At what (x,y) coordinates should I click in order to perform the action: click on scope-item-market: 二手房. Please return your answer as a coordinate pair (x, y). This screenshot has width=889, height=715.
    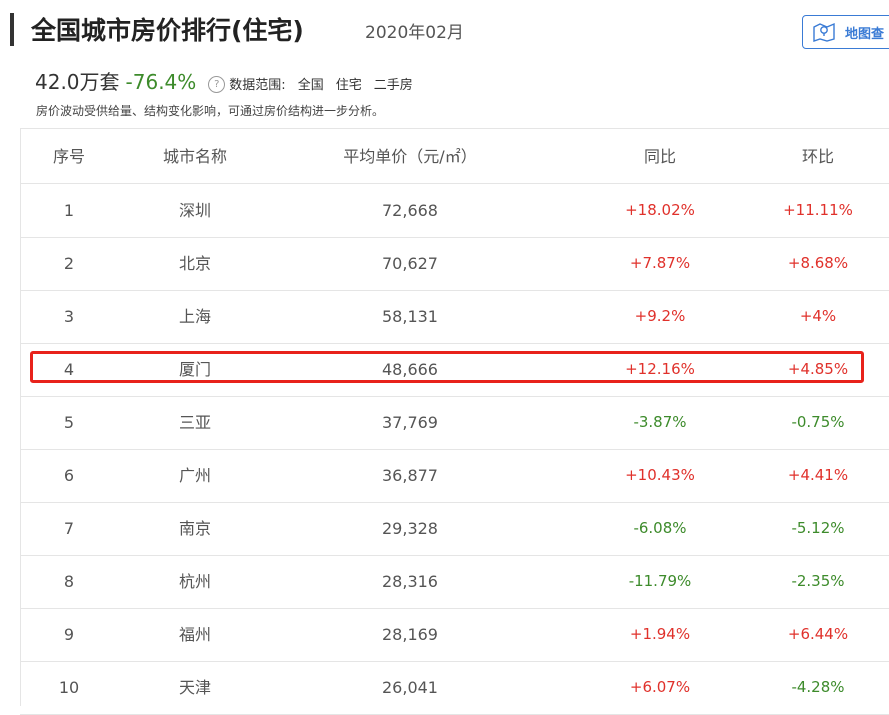
    Looking at the image, I should click on (393, 85).